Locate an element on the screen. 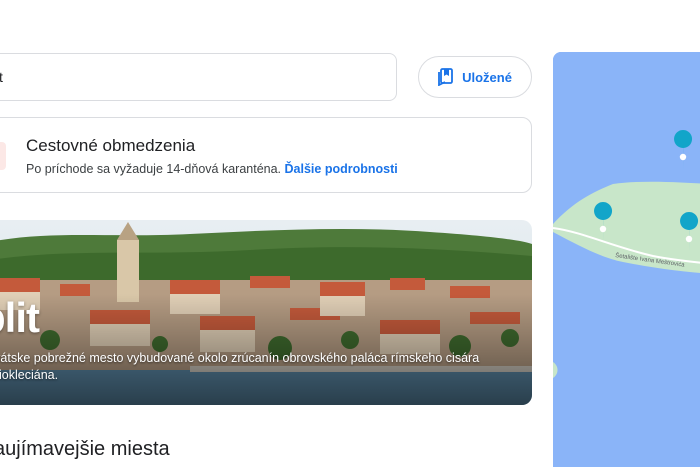 This screenshot has height=467, width=700. travel-restrictions-title: Cestovné obmedzenia is located at coordinates (111, 145).